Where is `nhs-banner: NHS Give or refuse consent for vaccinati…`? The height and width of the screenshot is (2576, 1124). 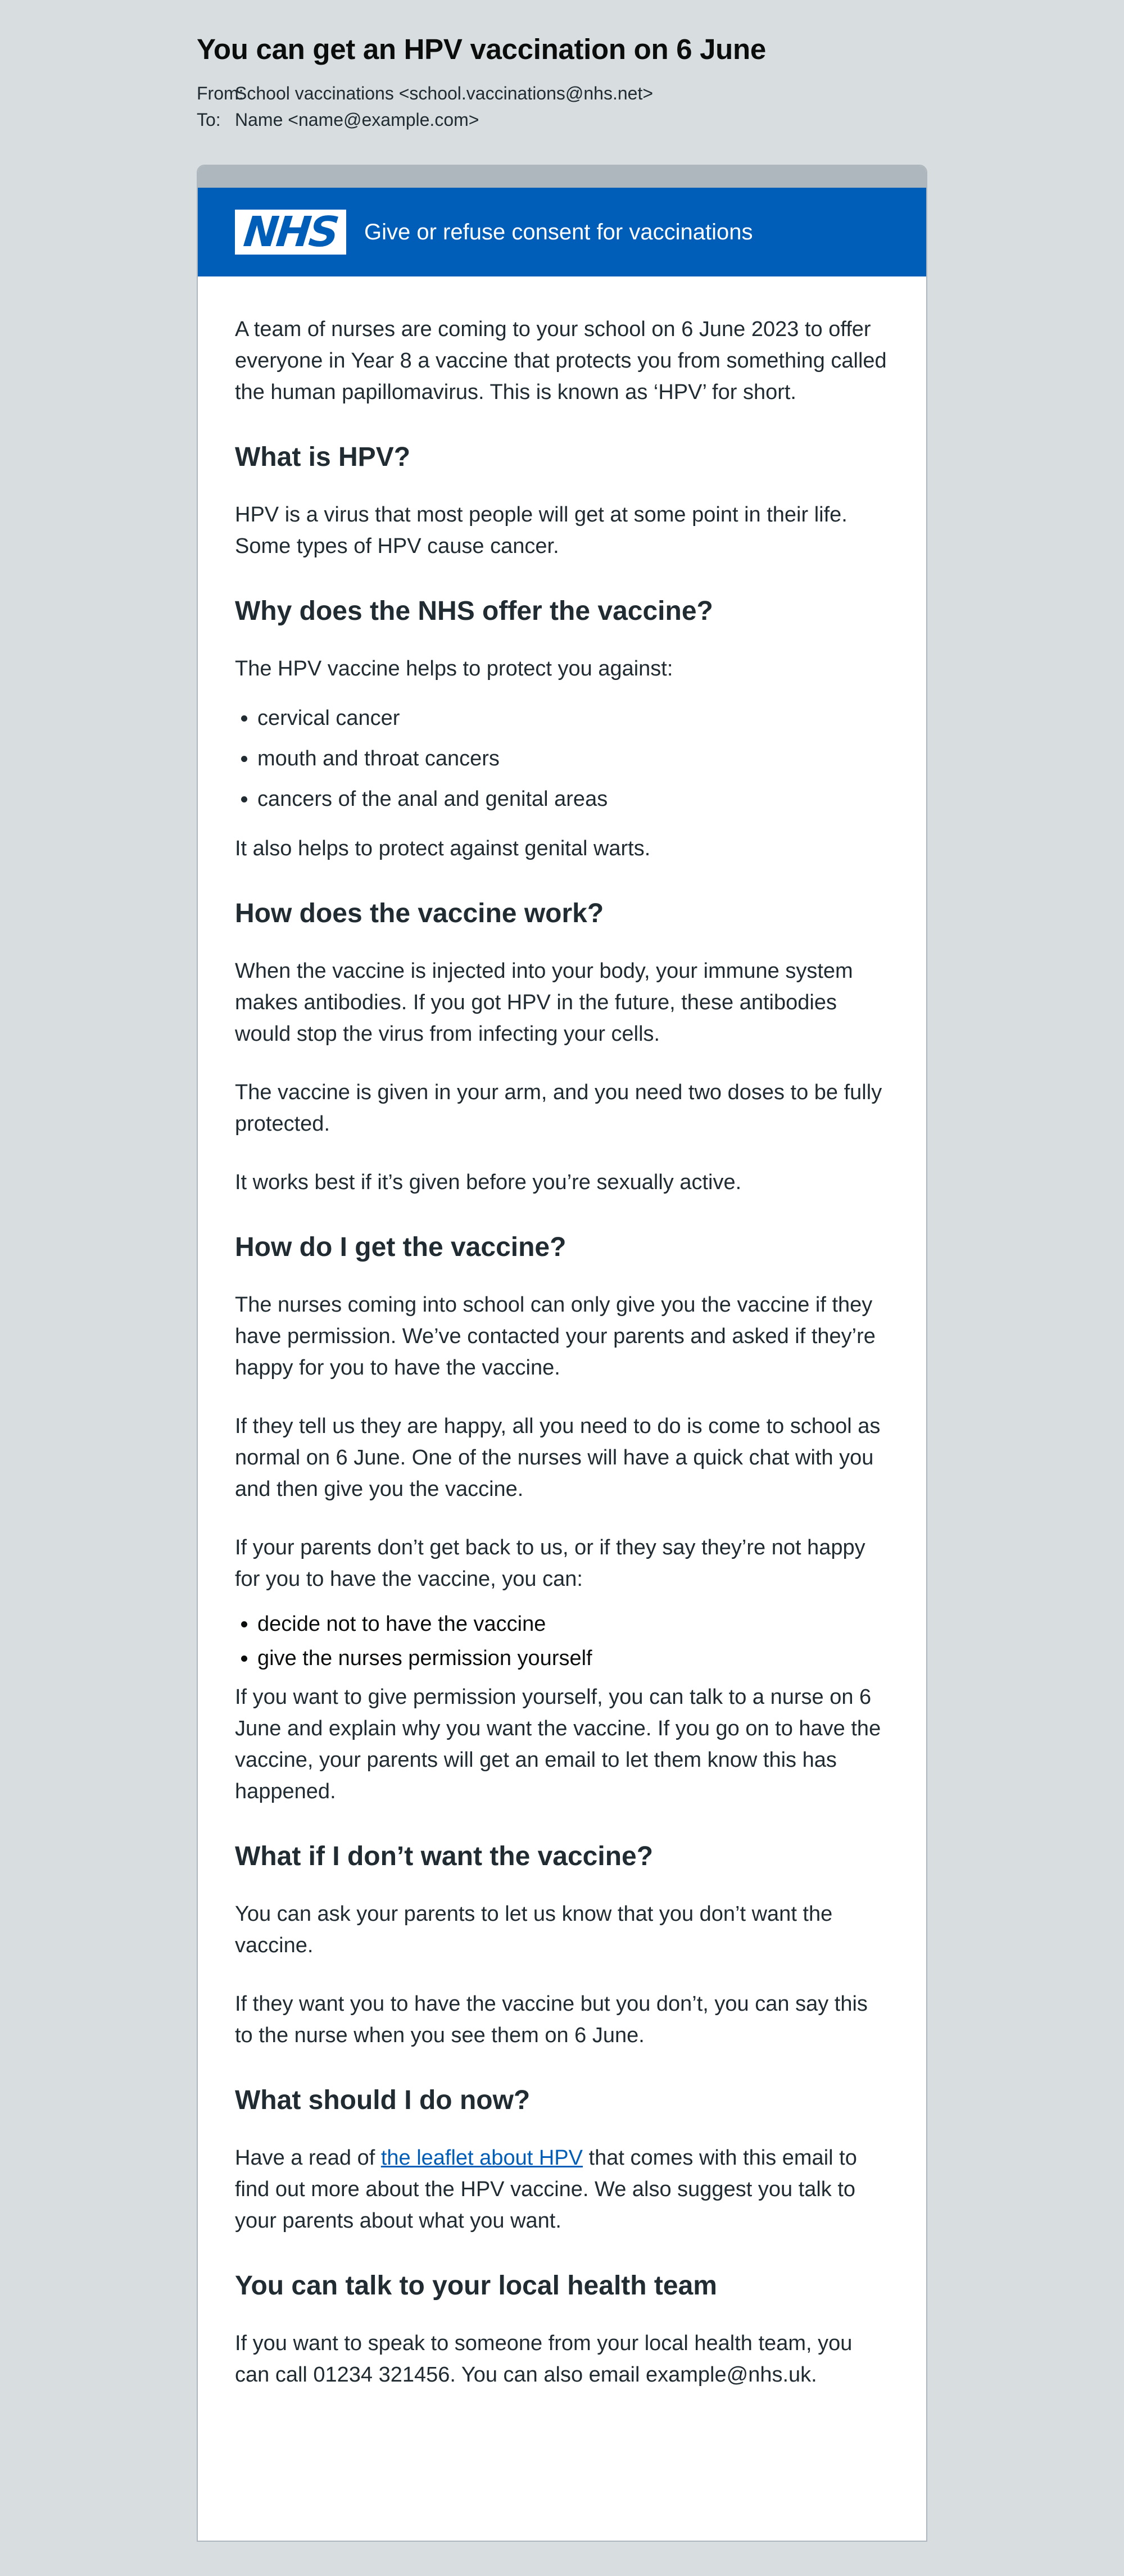 nhs-banner: NHS Give or refuse consent for vaccinati… is located at coordinates (562, 232).